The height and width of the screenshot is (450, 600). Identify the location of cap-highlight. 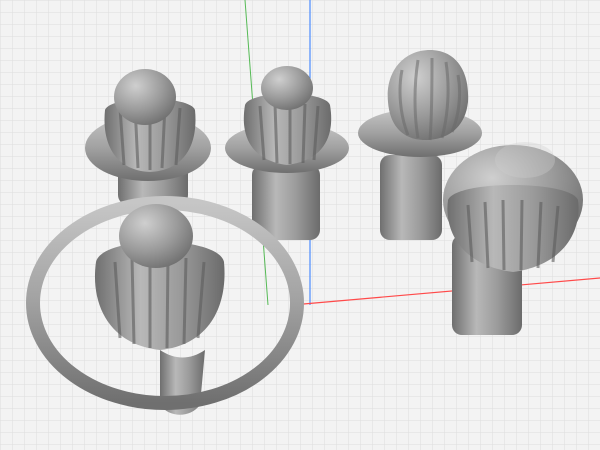
(525, 160).